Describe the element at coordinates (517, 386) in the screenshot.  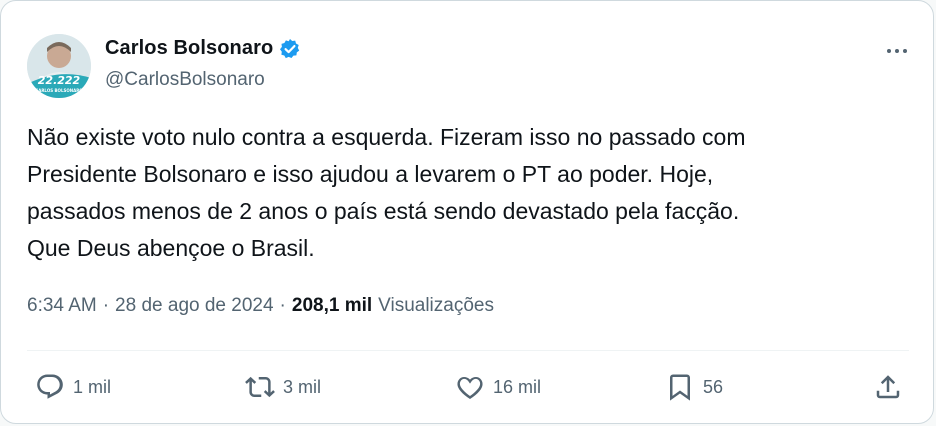
I see `like-count: 16 mil` at that location.